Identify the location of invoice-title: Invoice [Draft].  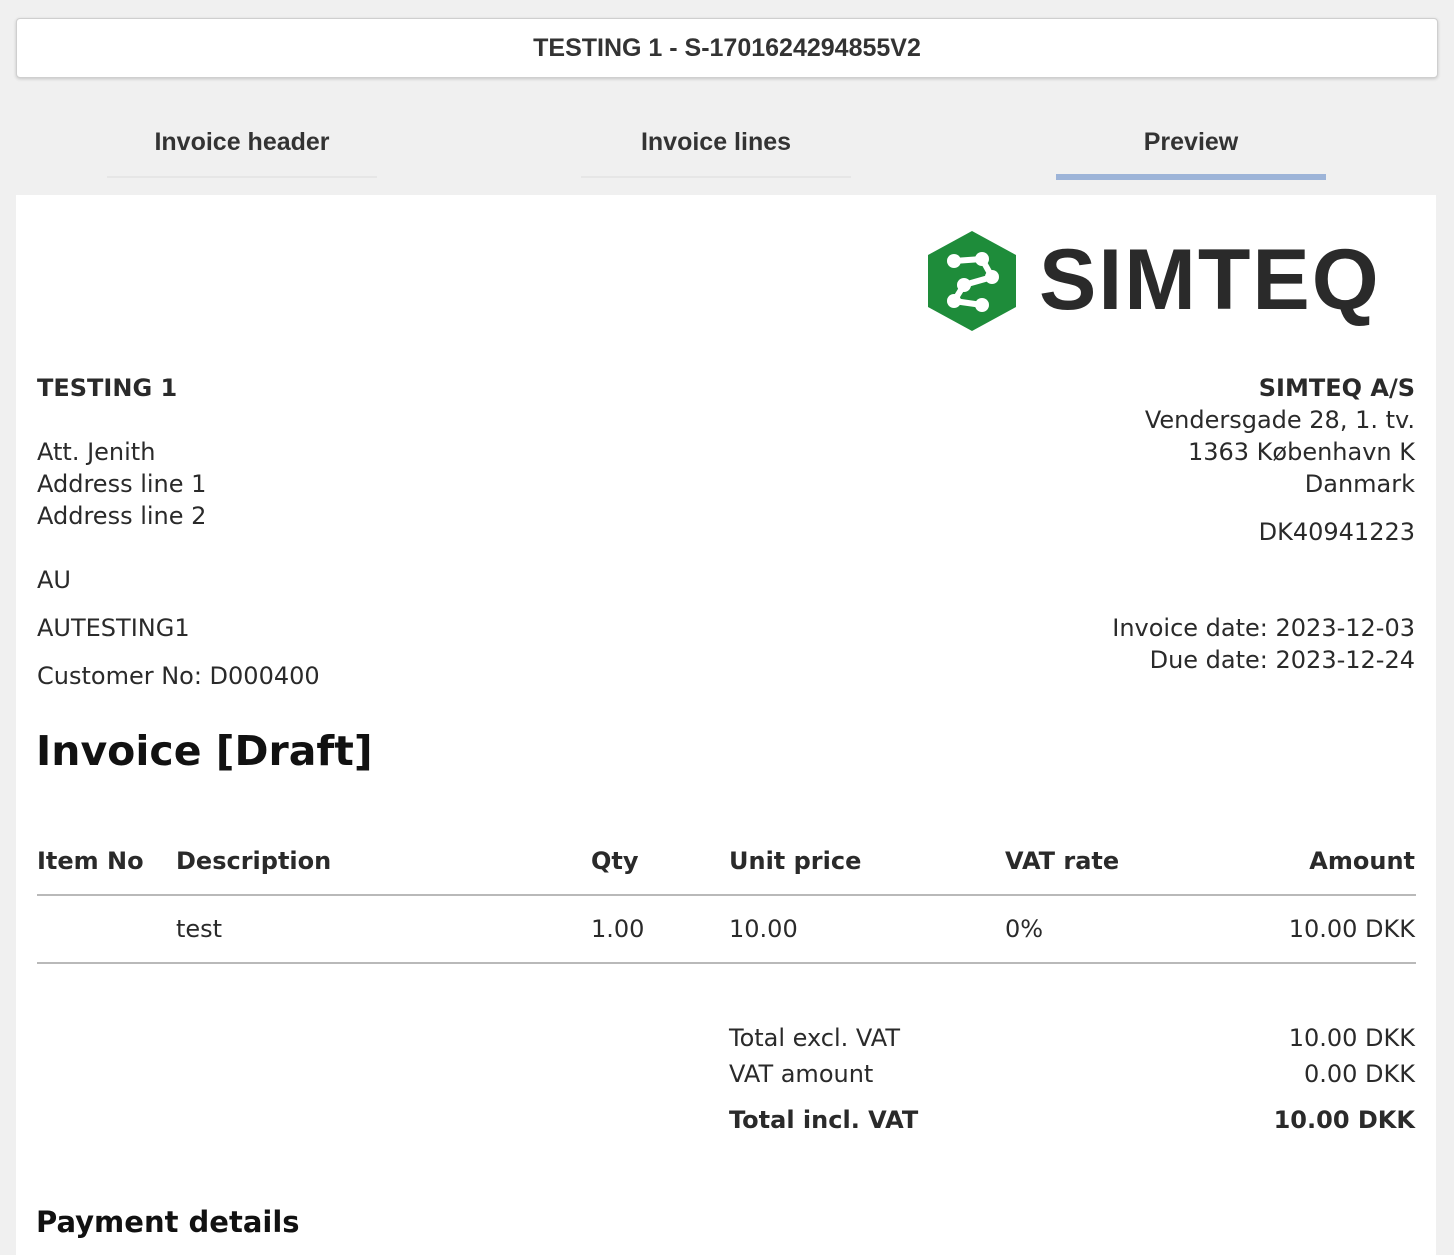
(204, 751).